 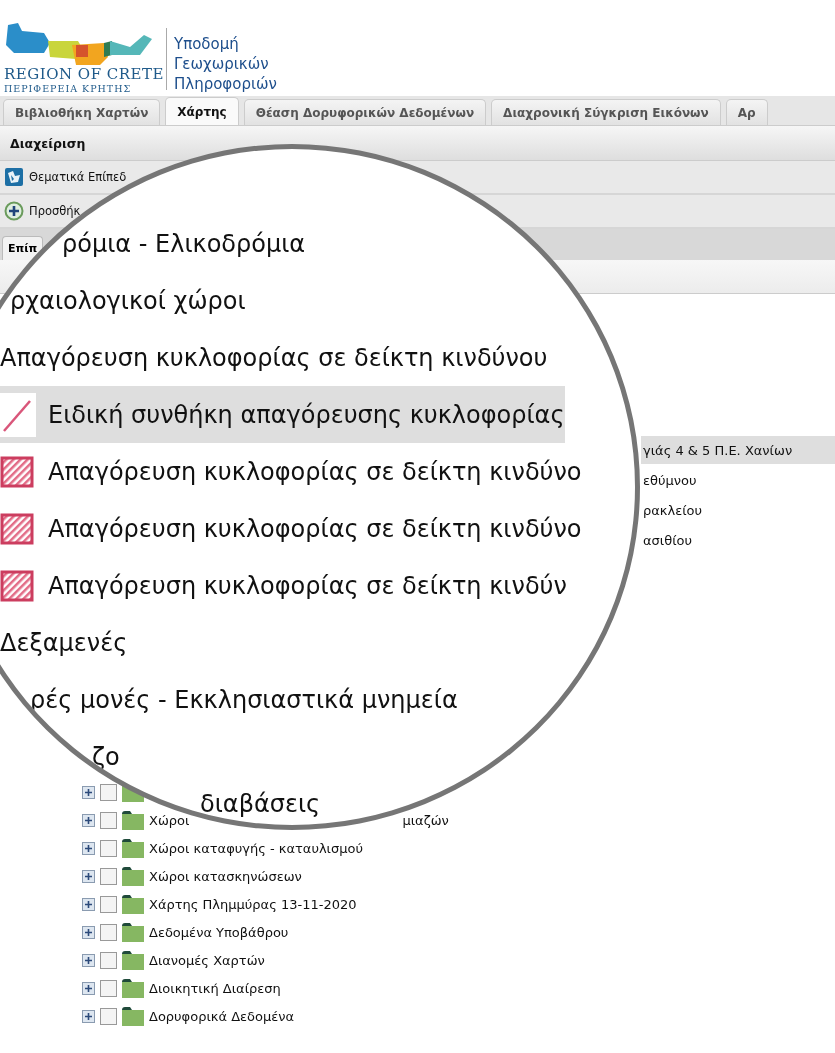 What do you see at coordinates (738, 540) in the screenshot?
I see `layer-item: ασιθίου` at bounding box center [738, 540].